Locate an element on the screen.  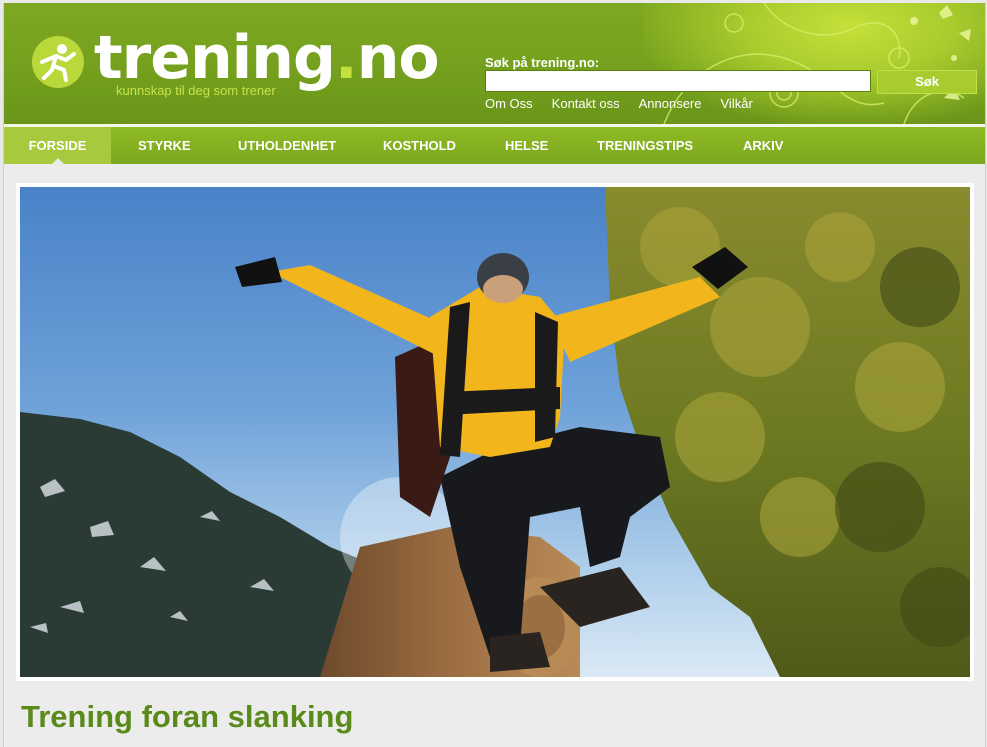
logo-icon is located at coordinates (58, 62).